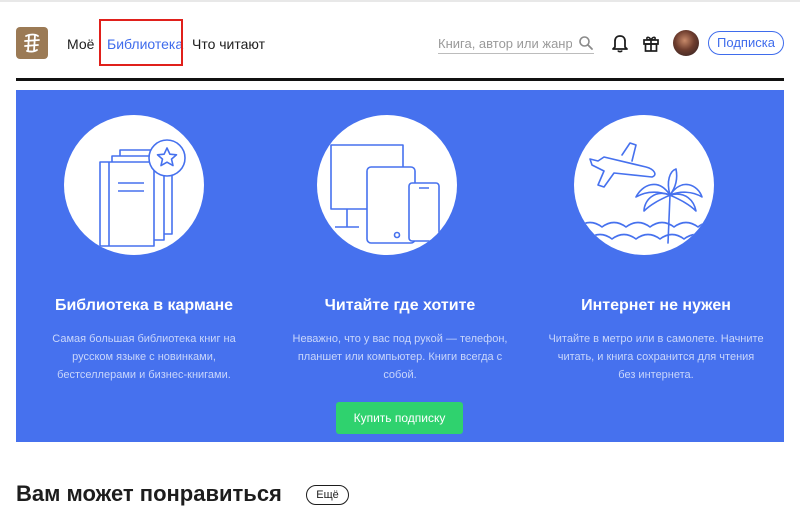 The height and width of the screenshot is (515, 800). Describe the element at coordinates (385, 194) in the screenshot. I see `devices-icon` at that location.